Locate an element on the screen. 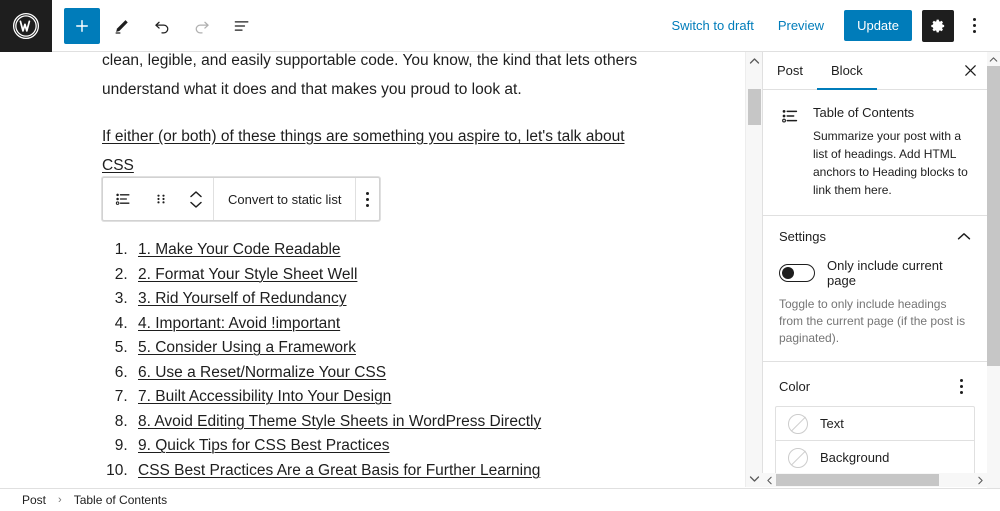  tab-block: Block is located at coordinates (847, 71).